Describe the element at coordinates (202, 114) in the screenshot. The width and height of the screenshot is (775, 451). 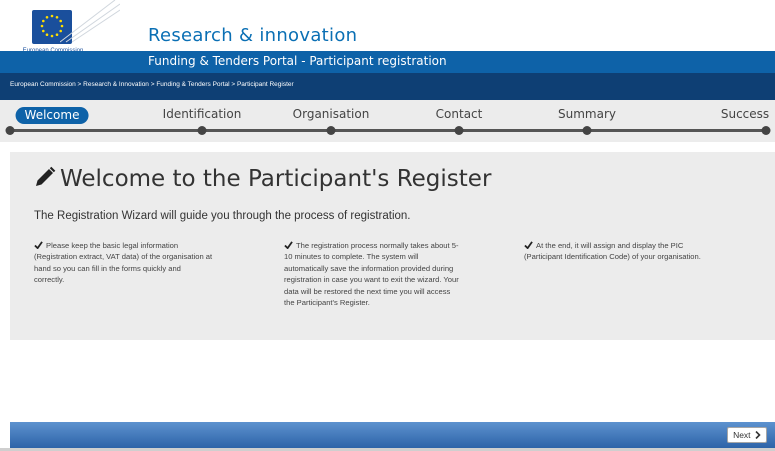
I see `step-identification: Identification` at that location.